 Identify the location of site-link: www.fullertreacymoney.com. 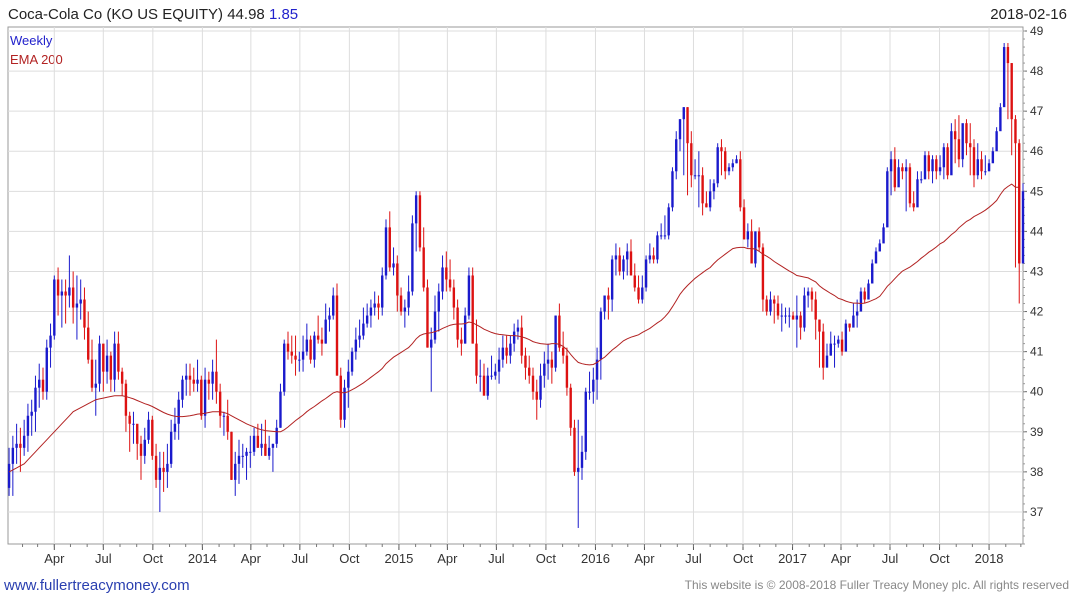
(97, 585).